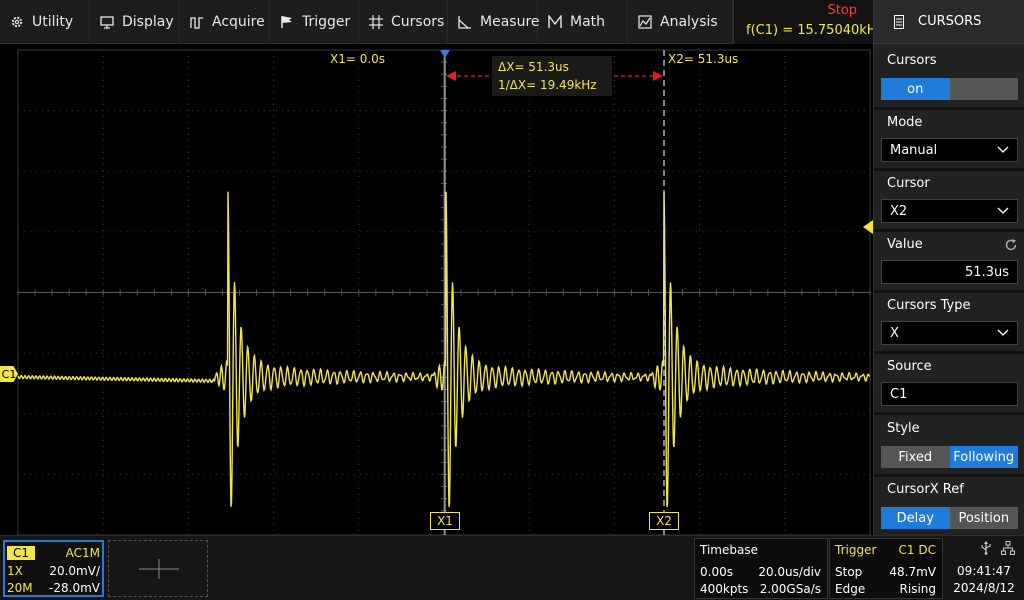 The height and width of the screenshot is (600, 1024). What do you see at coordinates (445, 54) in the screenshot?
I see `trigger-position-marker` at bounding box center [445, 54].